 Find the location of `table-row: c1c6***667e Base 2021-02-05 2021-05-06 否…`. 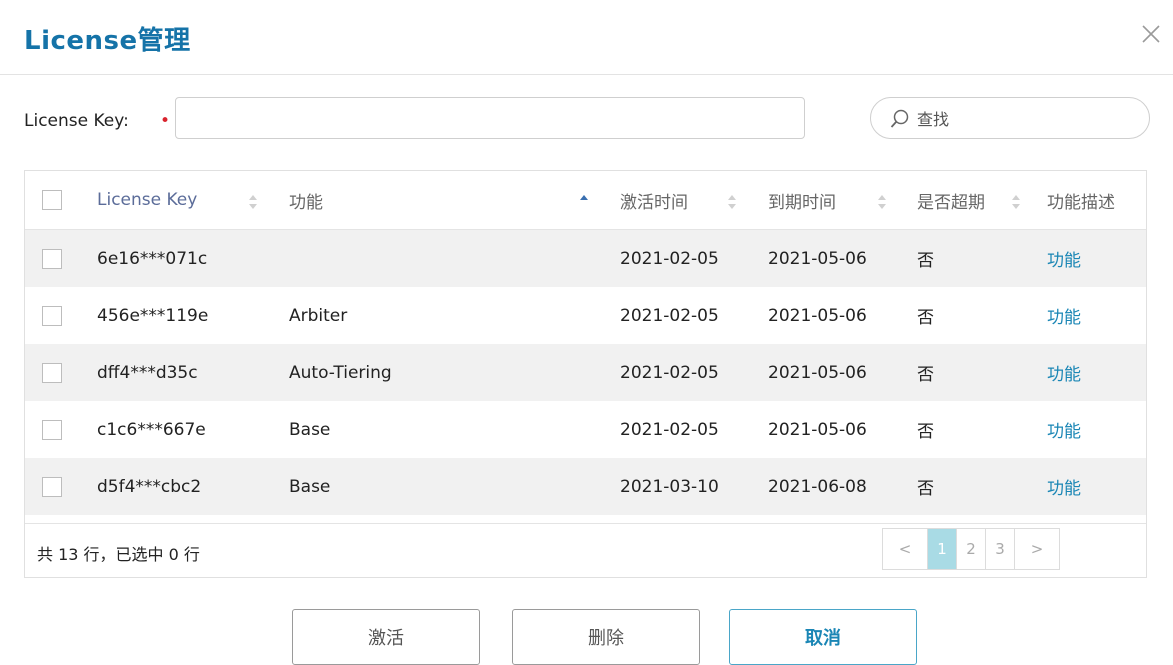

table-row: c1c6***667e Base 2021-02-05 2021-05-06 否… is located at coordinates (585, 429).